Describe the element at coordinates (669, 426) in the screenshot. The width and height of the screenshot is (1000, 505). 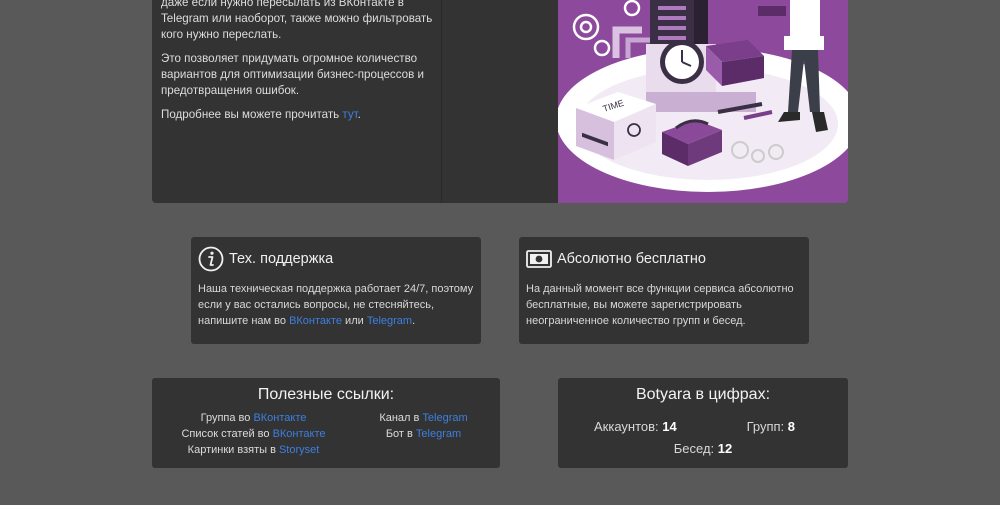
I see `stat-accounts-value: 14` at that location.